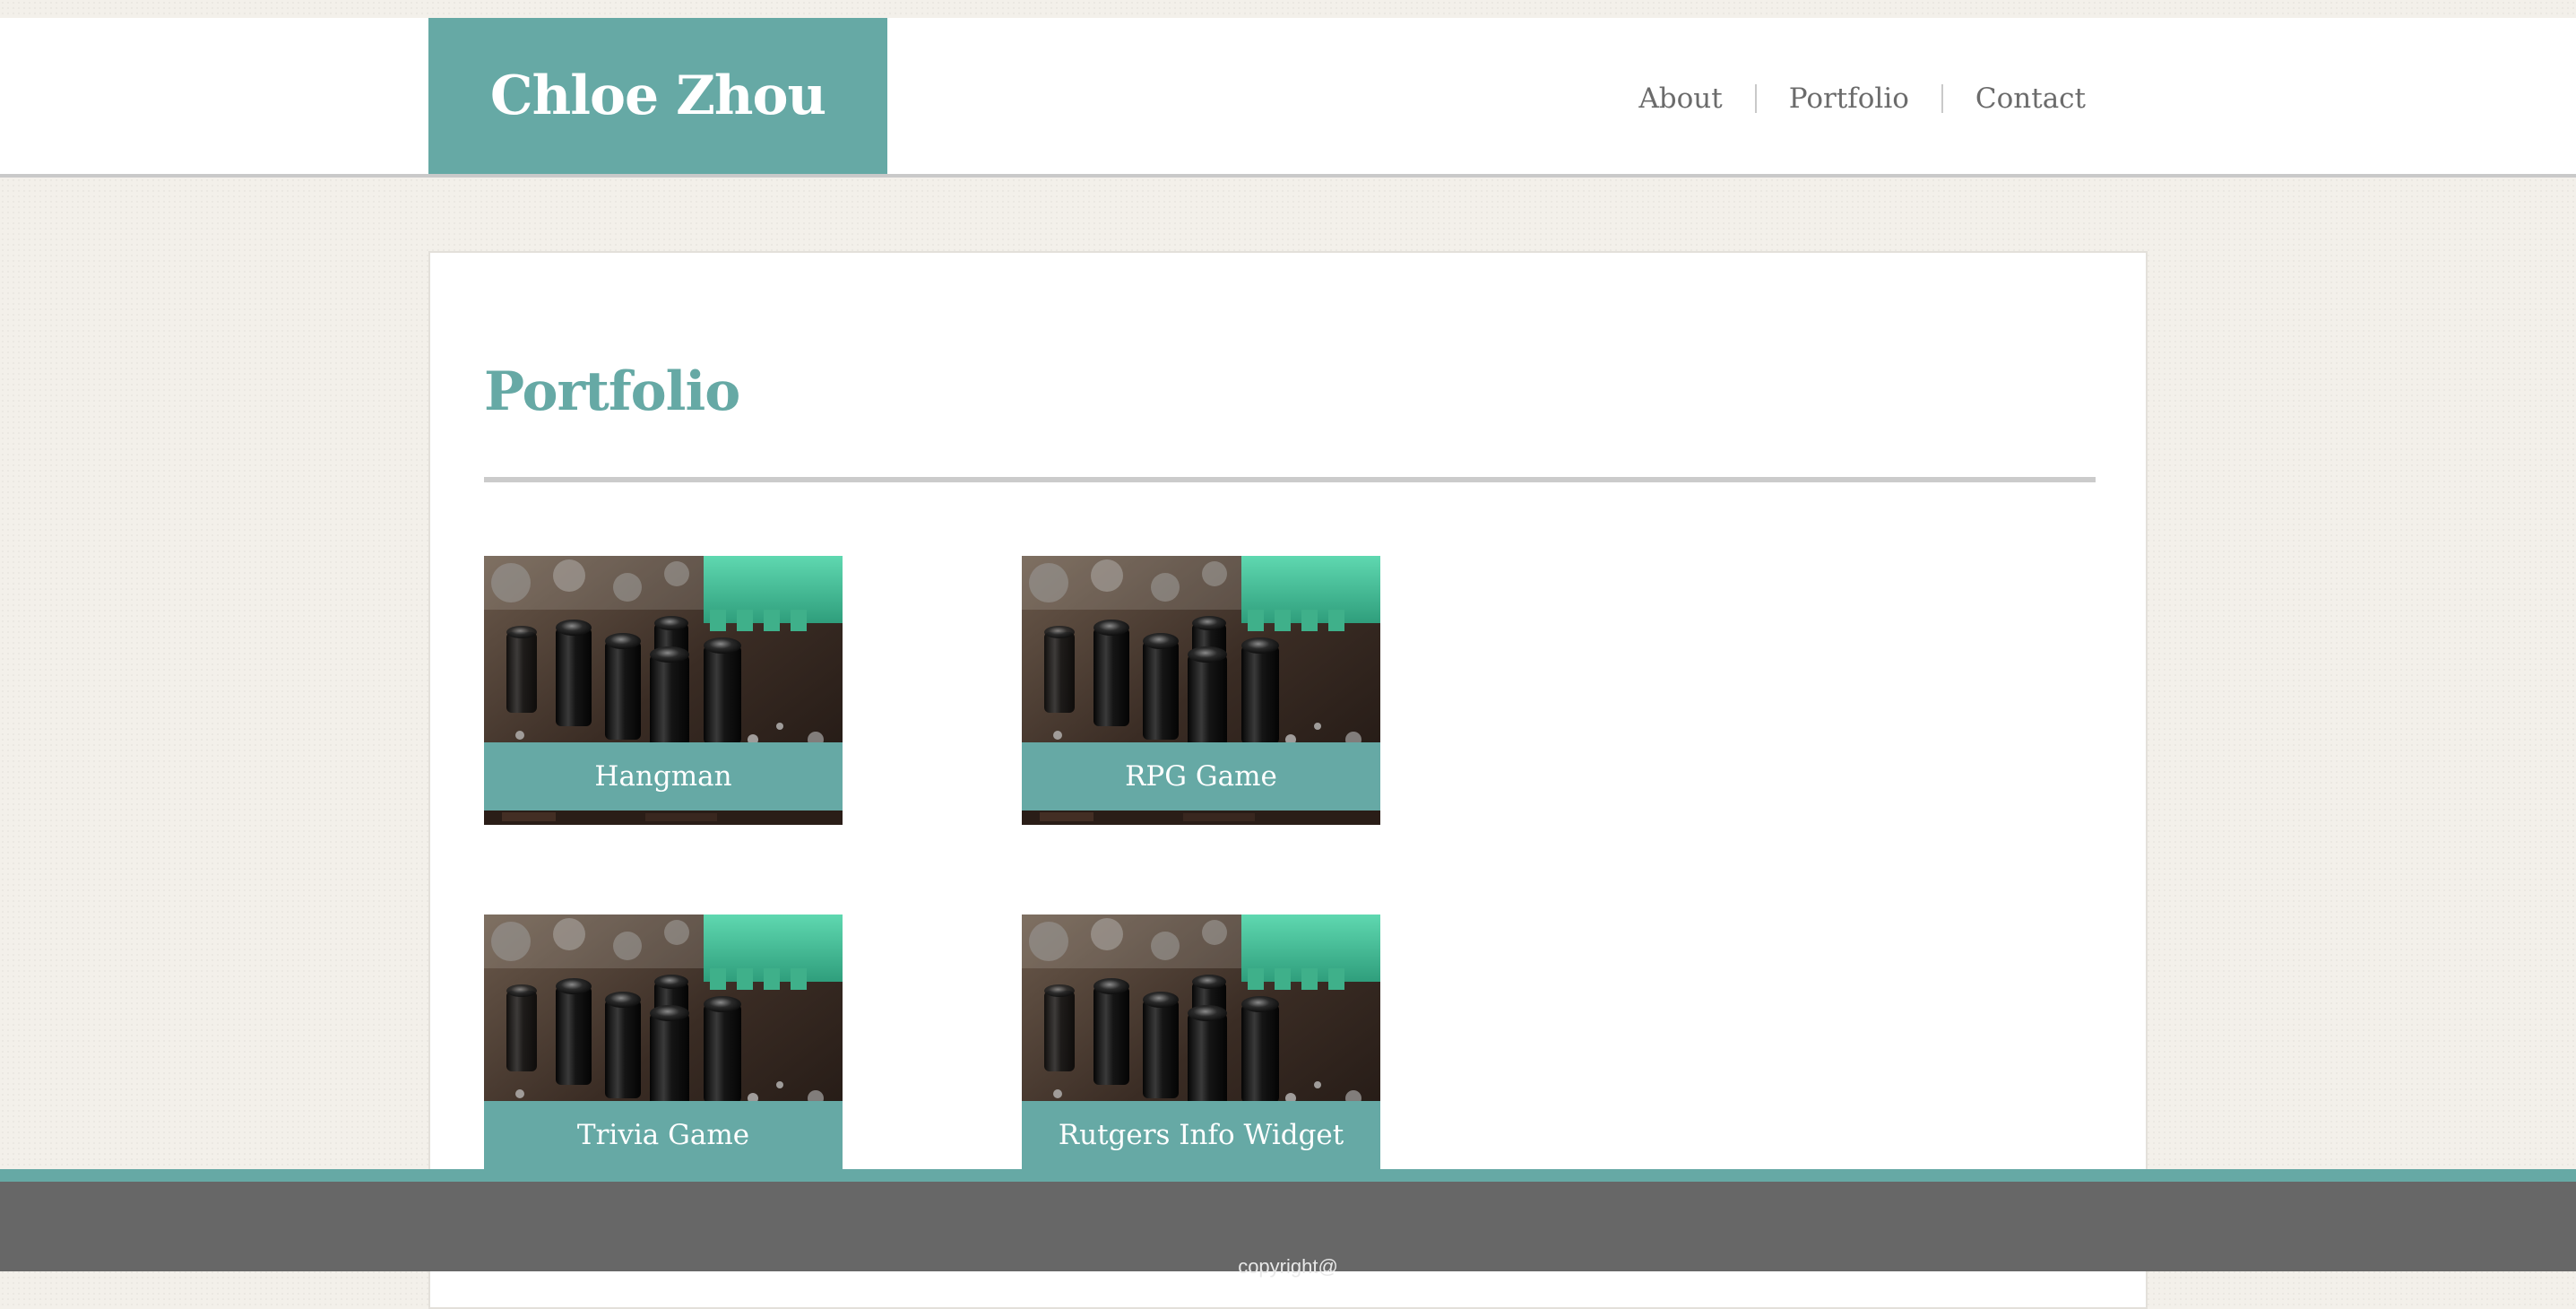 The image size is (2576, 1309). I want to click on project-tile-rpg-game: RPG Game, so click(1201, 690).